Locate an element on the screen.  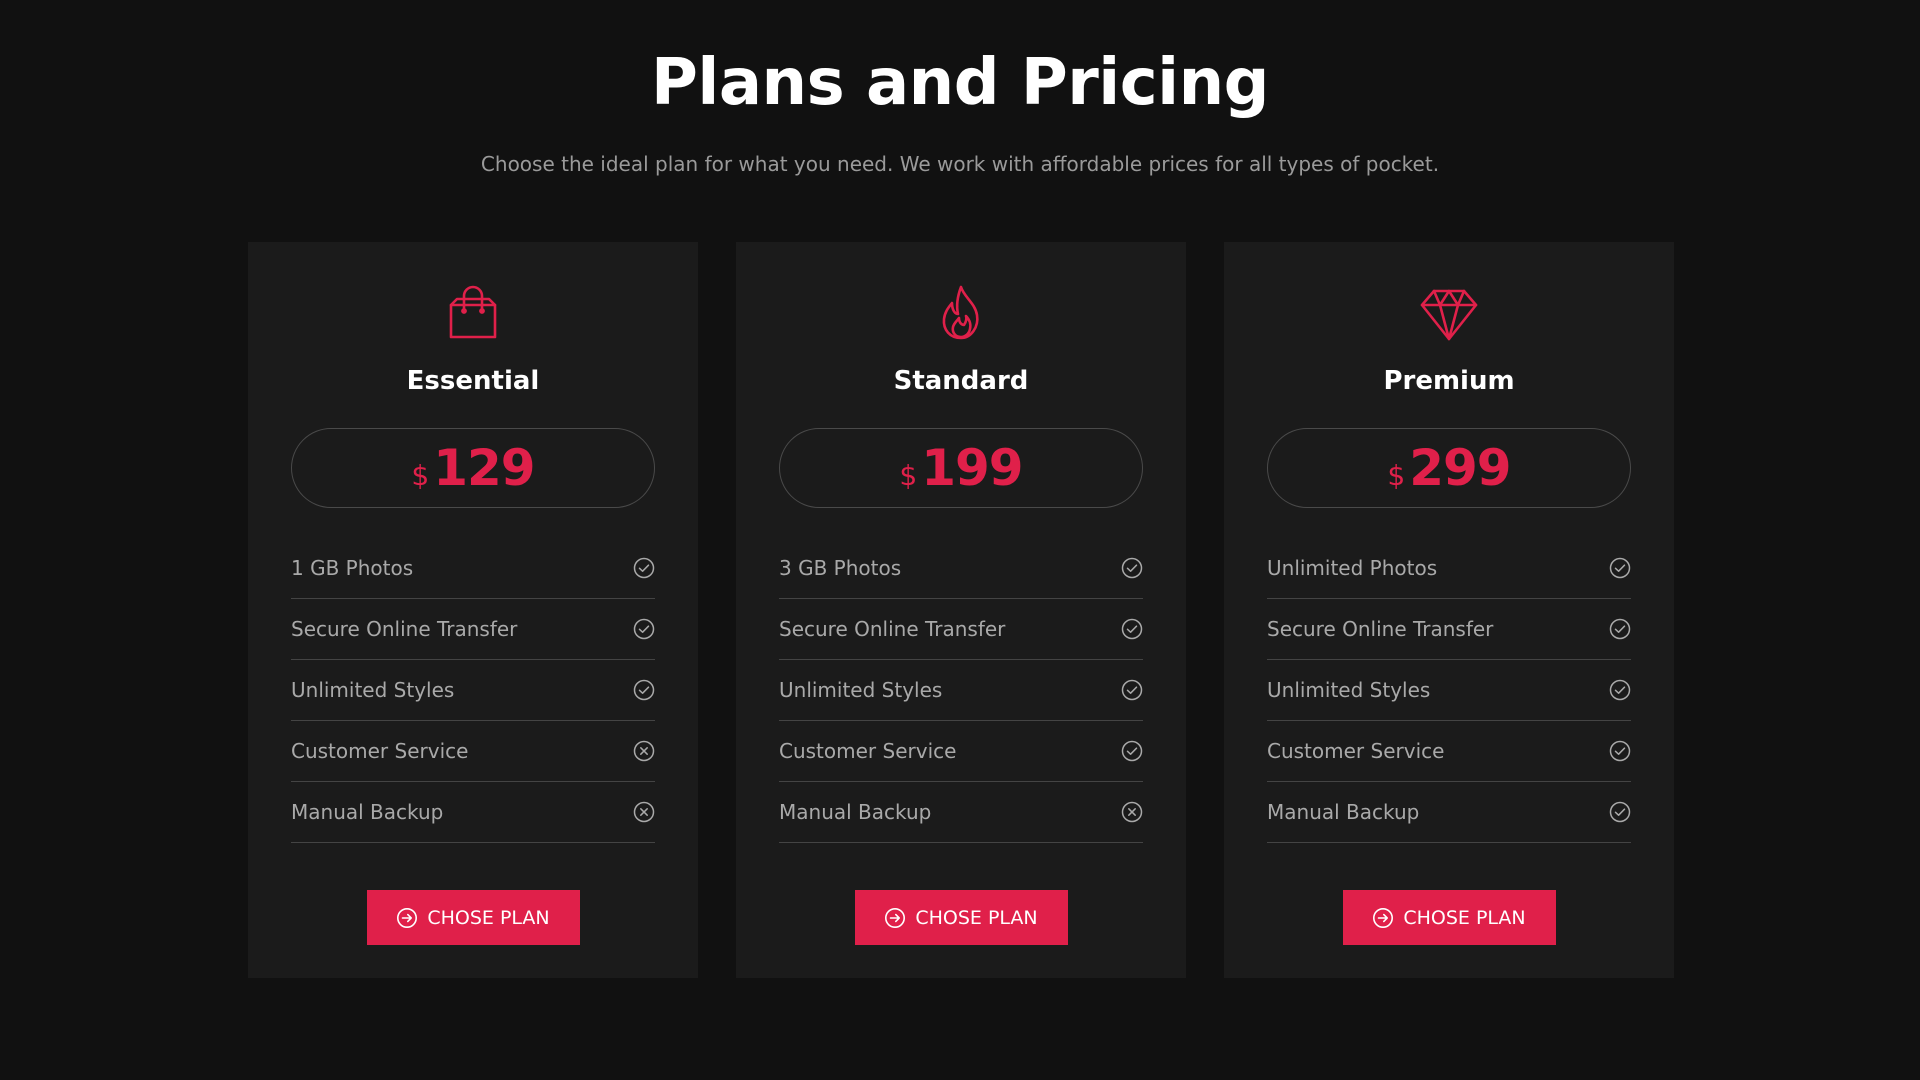
feature-item: 1 GB Photos is located at coordinates (473, 568).